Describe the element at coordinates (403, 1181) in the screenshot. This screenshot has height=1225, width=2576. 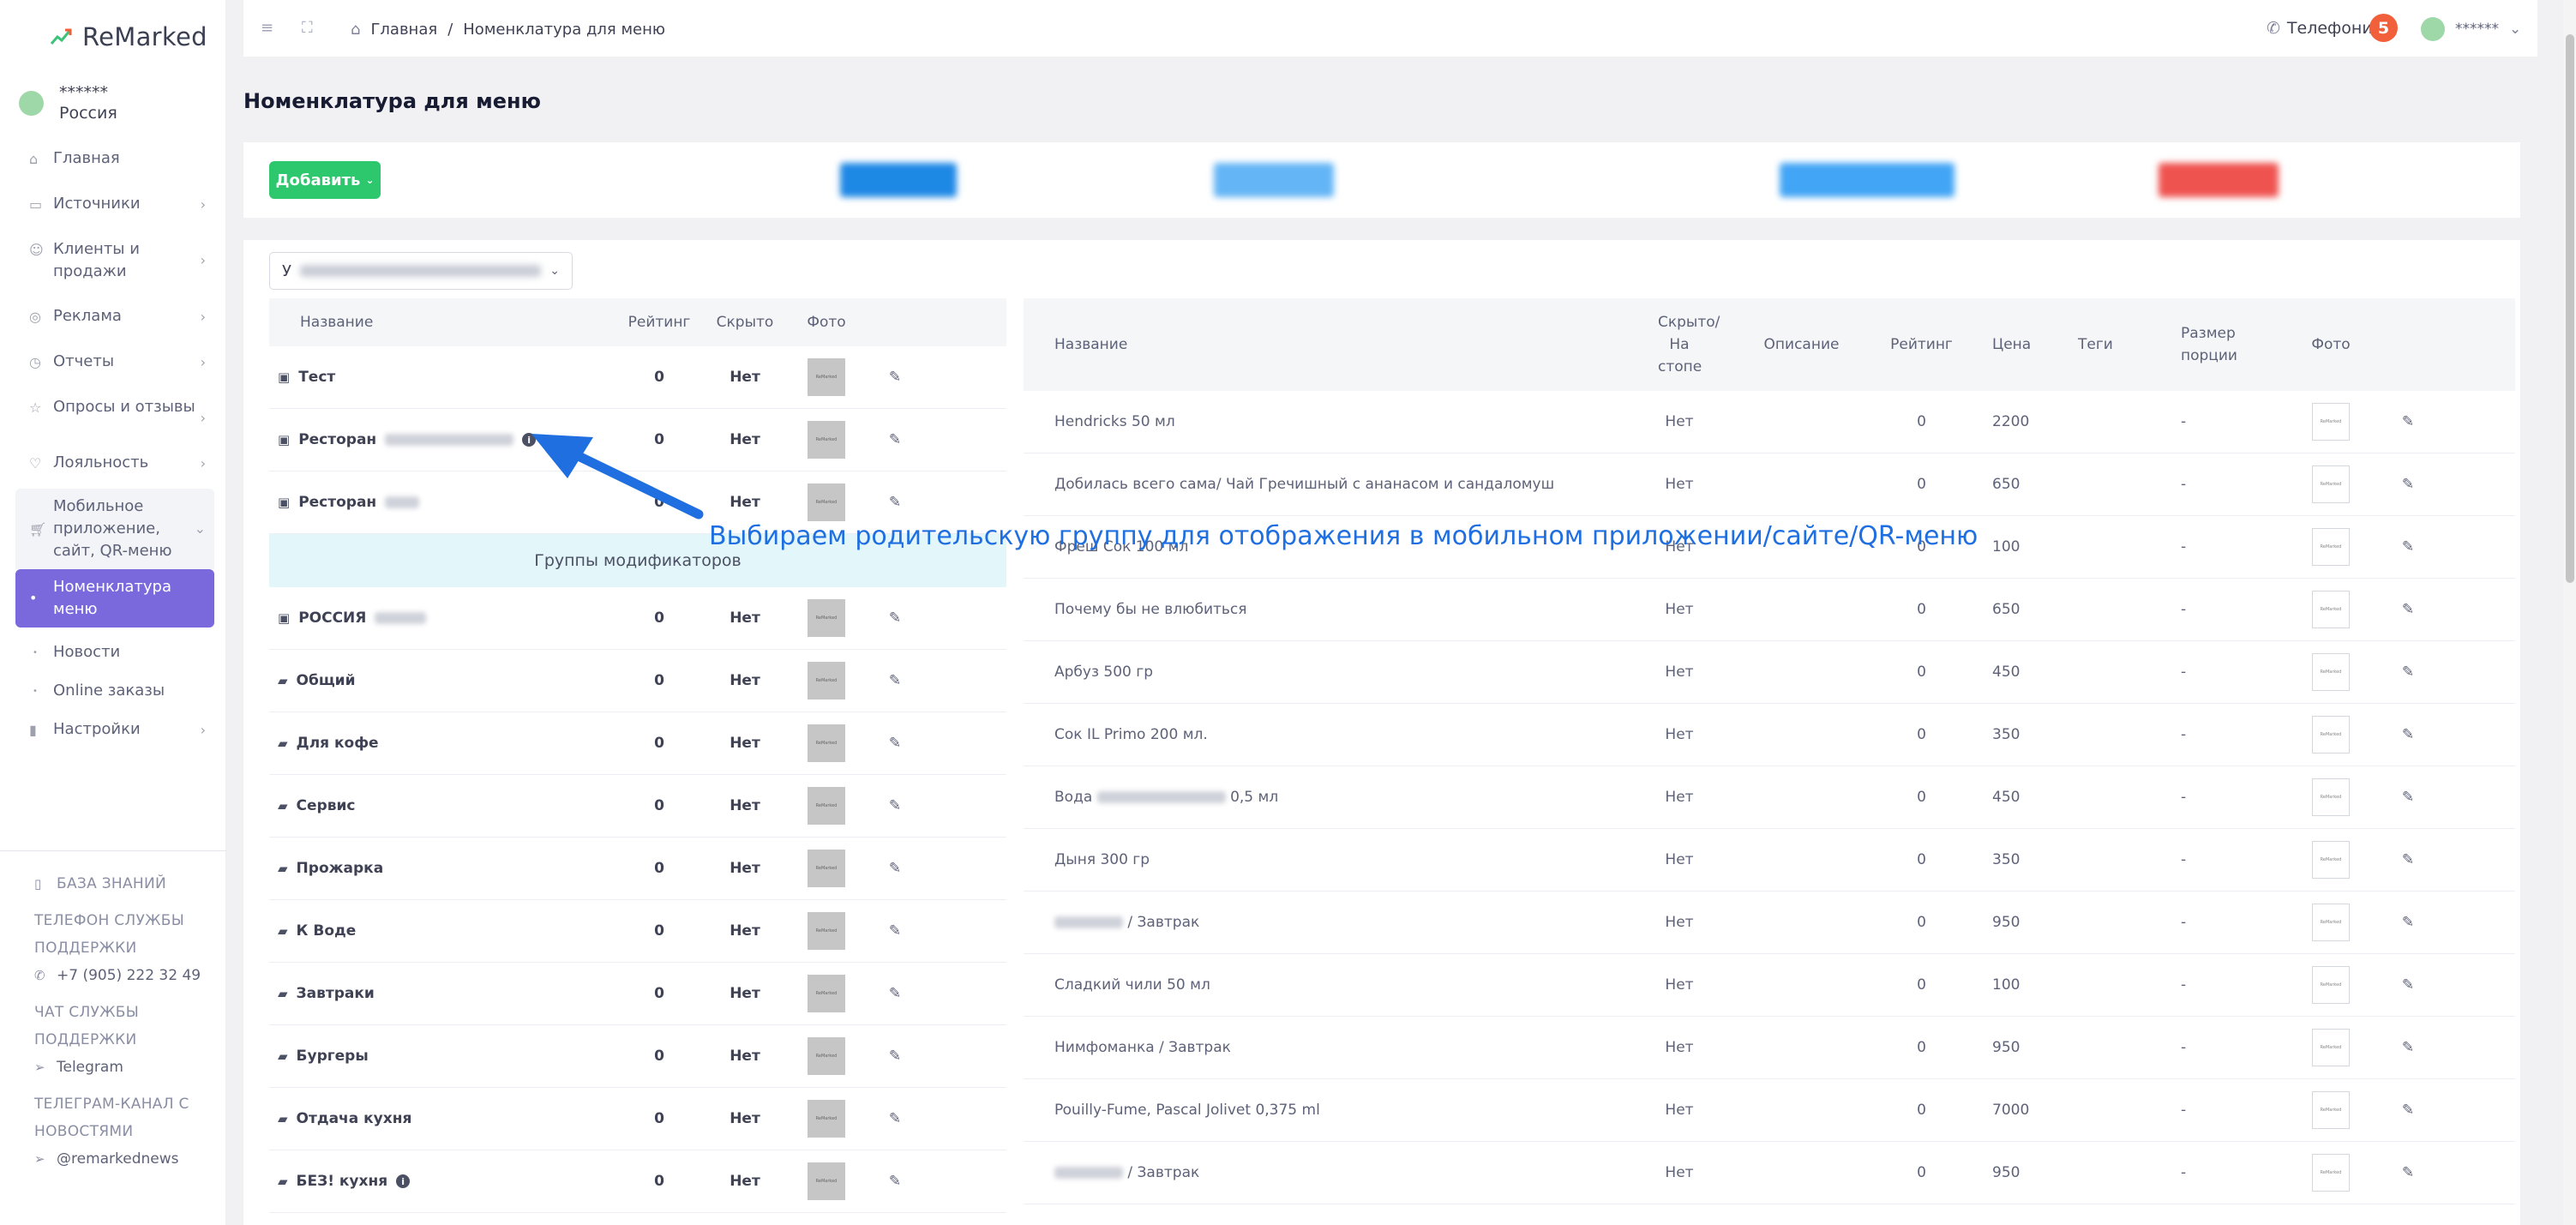
I see `info-icon: i` at that location.